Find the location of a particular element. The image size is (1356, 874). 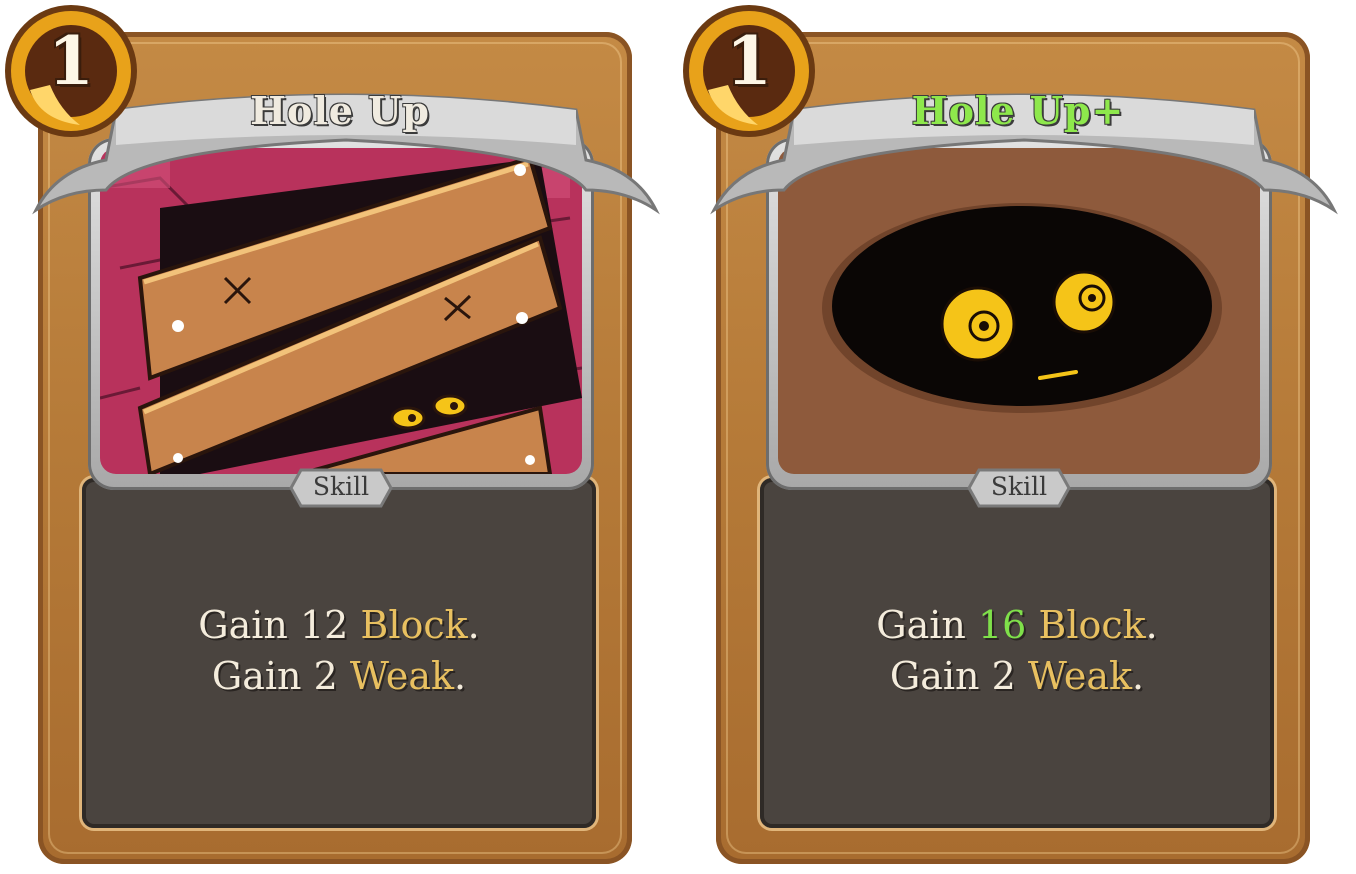

description-line-block: Gain 12 Block. is located at coordinates (339, 625).